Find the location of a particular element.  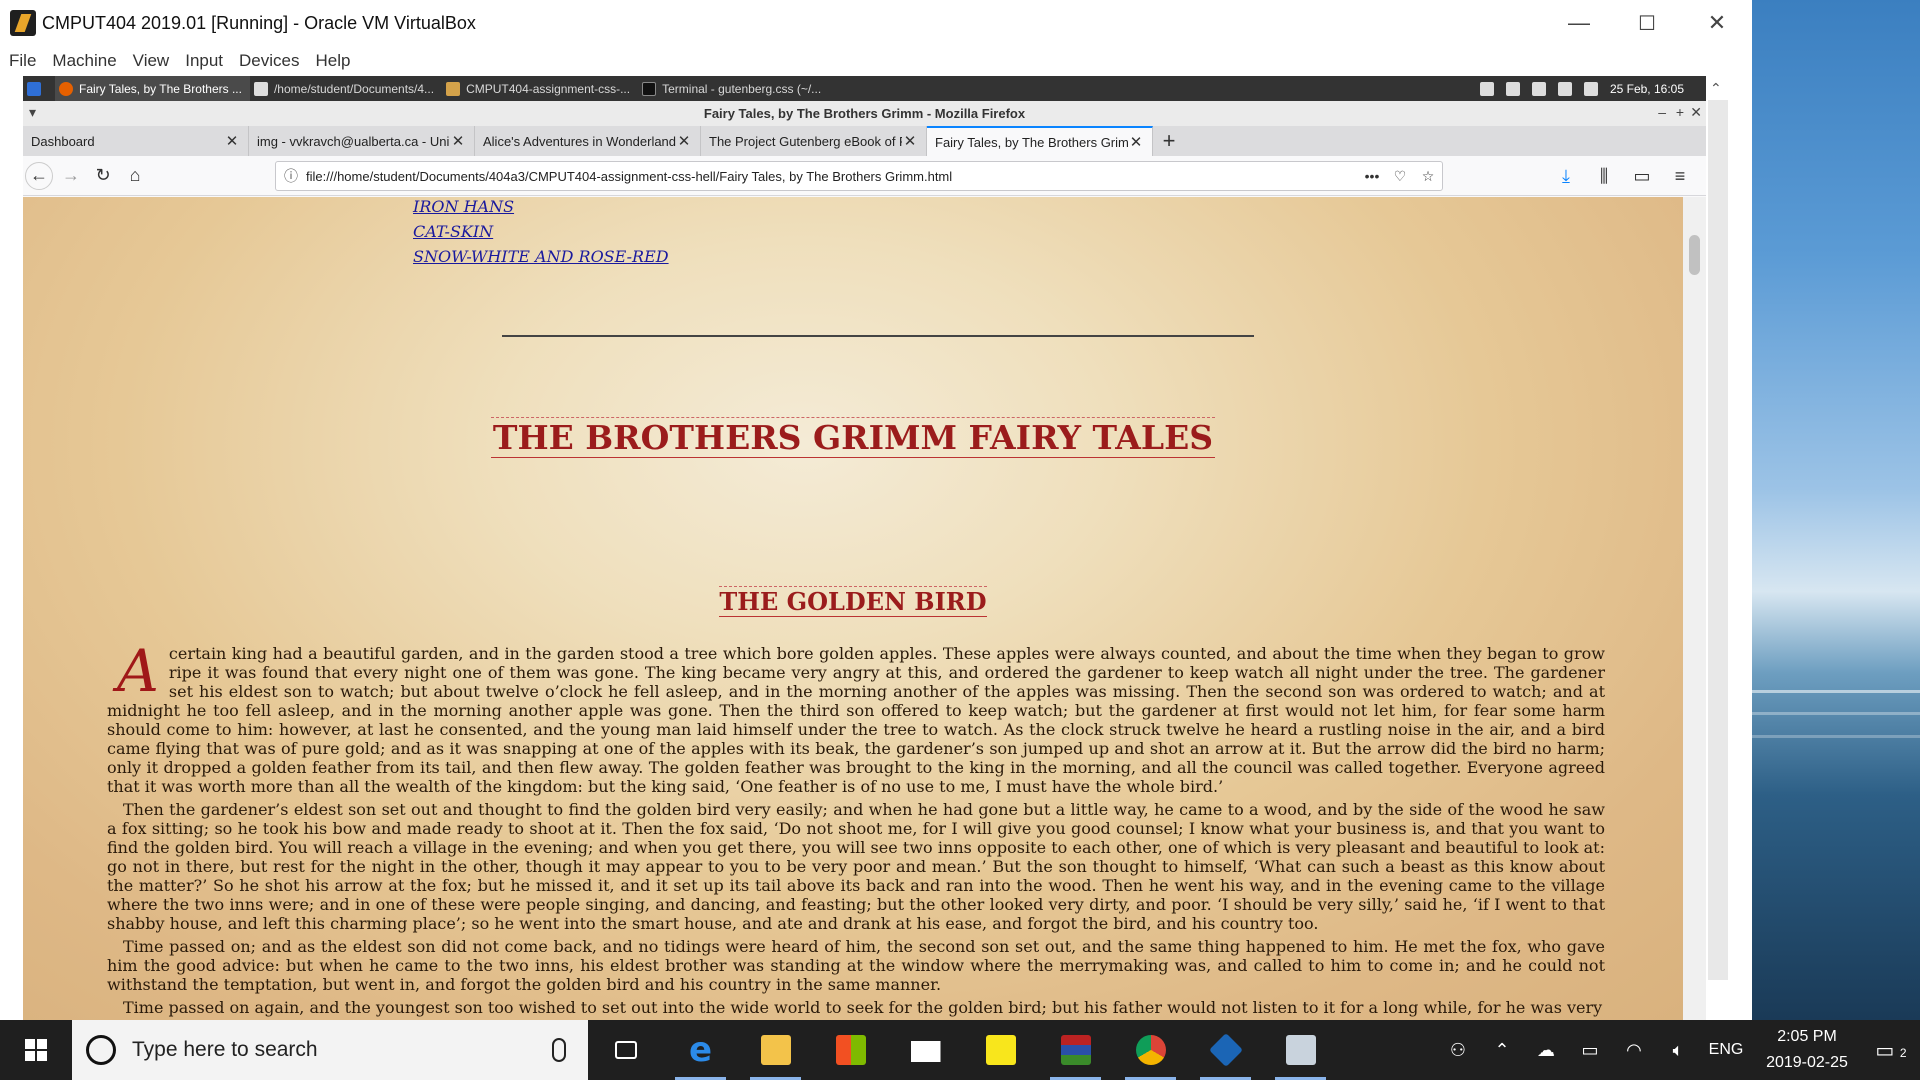

task-view-button is located at coordinates (625, 1050).